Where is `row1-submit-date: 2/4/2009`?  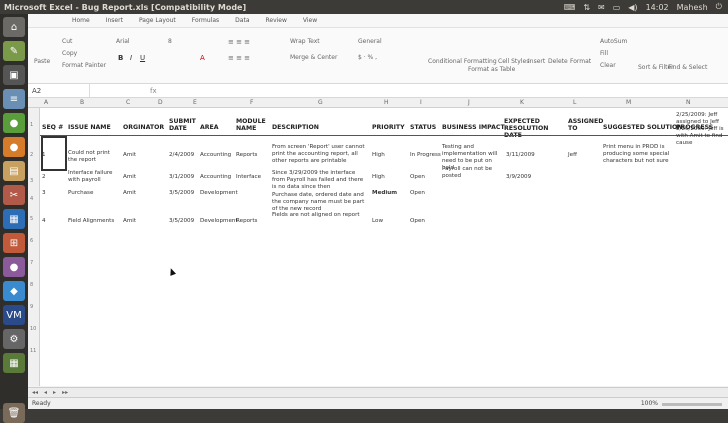 row1-submit-date: 2/4/2009 is located at coordinates (181, 155).